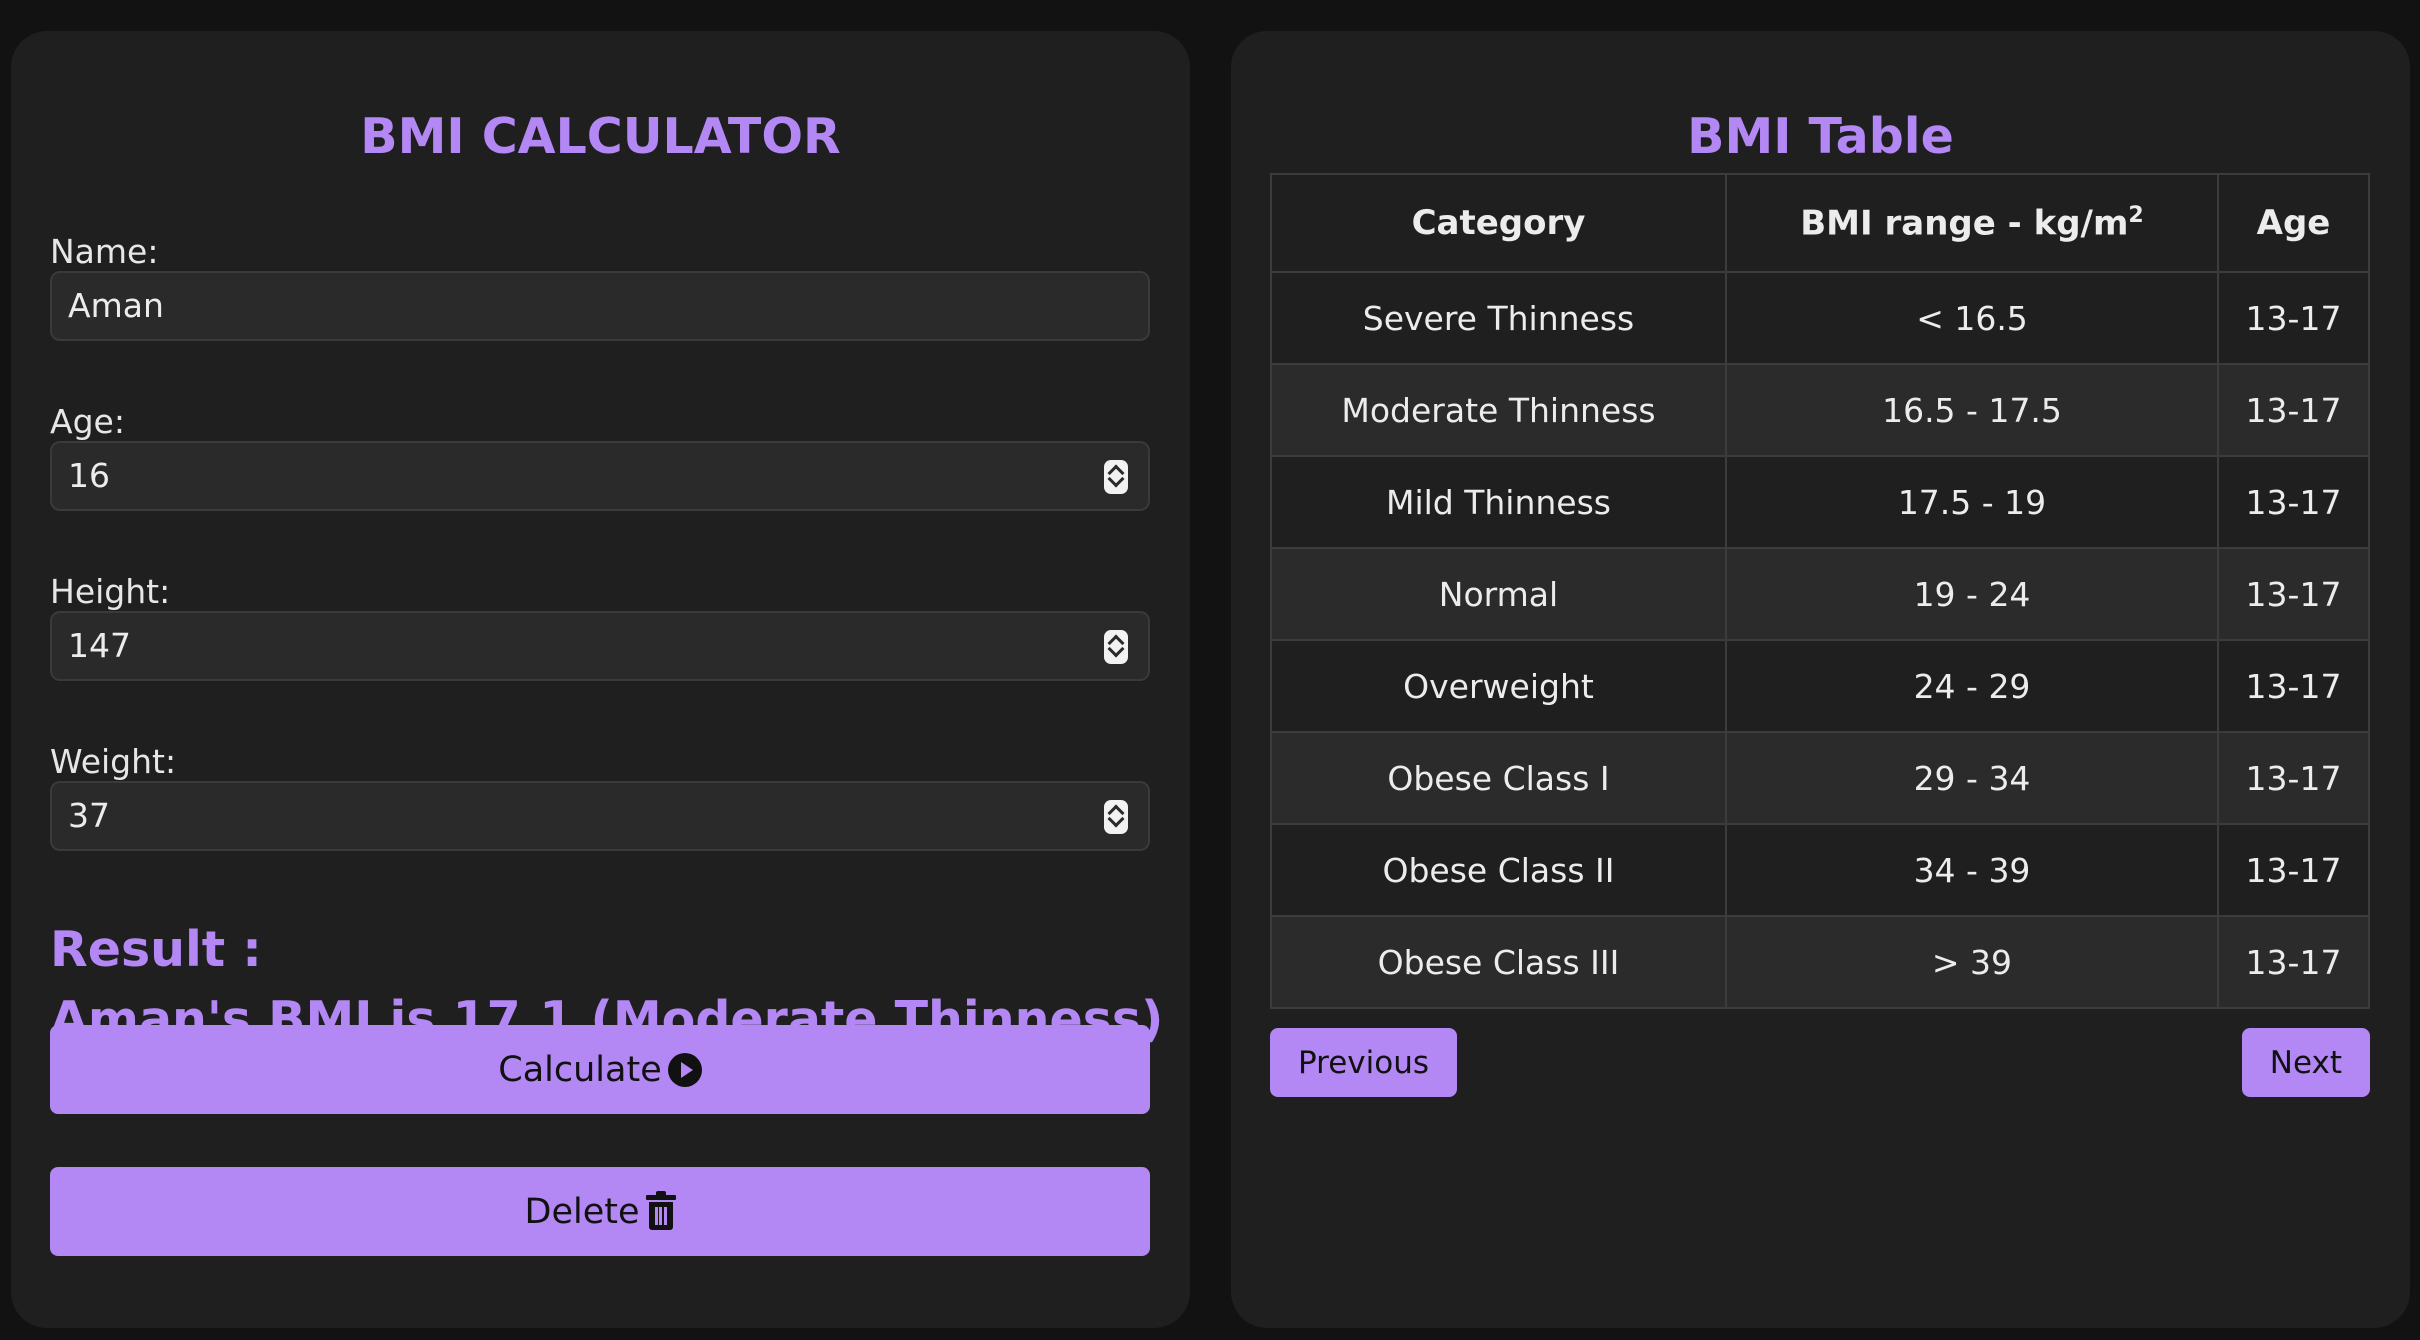 Image resolution: width=2420 pixels, height=1340 pixels. What do you see at coordinates (1972, 686) in the screenshot?
I see `cell-range: 24 - 29` at bounding box center [1972, 686].